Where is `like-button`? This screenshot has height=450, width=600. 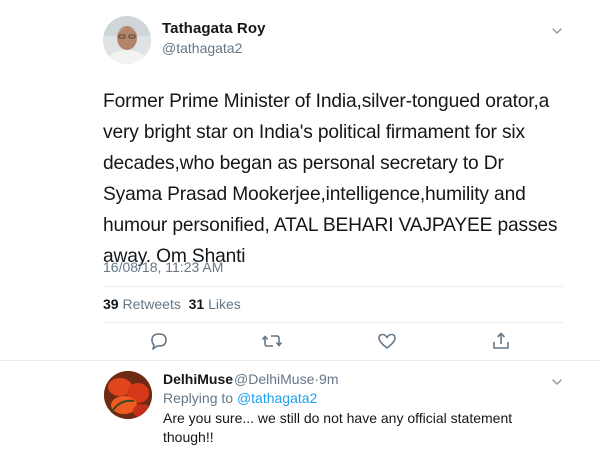
like-button is located at coordinates (387, 341).